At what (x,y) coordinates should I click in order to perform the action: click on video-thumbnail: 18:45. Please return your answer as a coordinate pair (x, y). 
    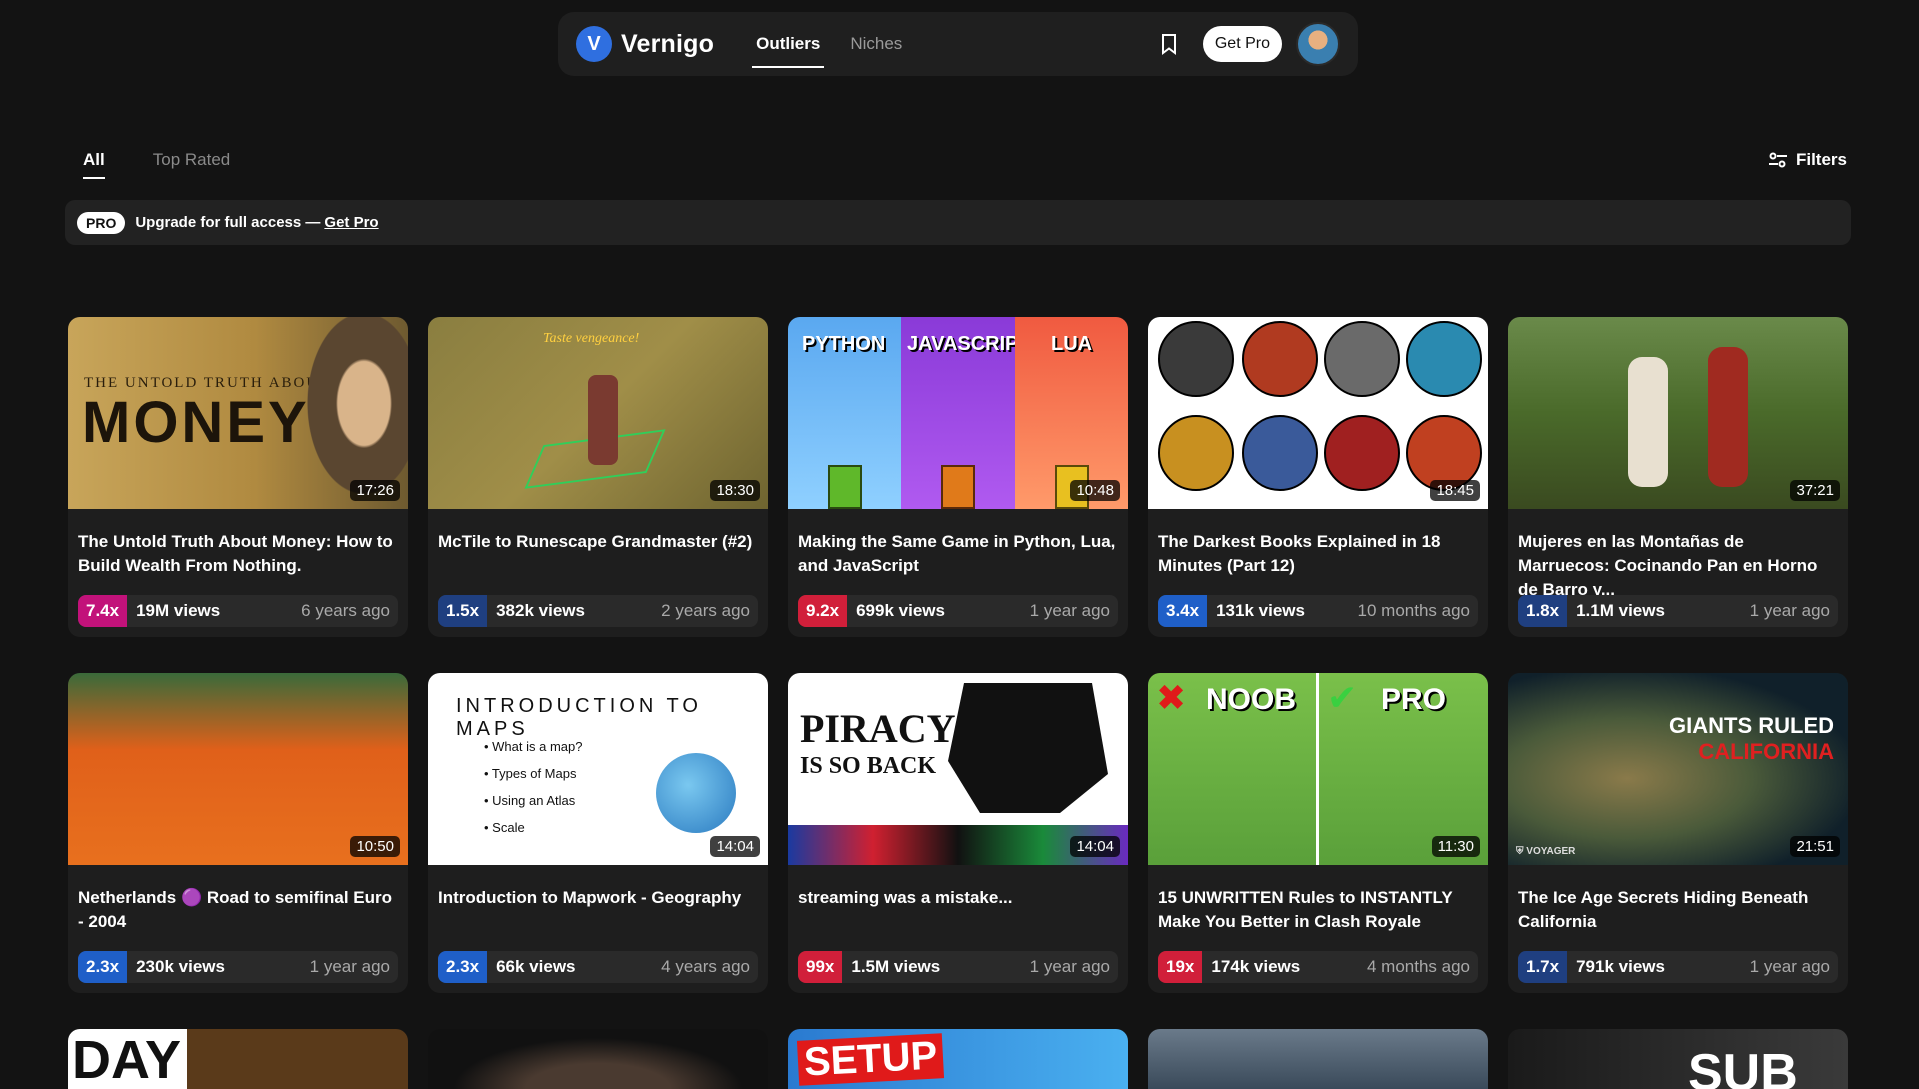
    Looking at the image, I should click on (1318, 413).